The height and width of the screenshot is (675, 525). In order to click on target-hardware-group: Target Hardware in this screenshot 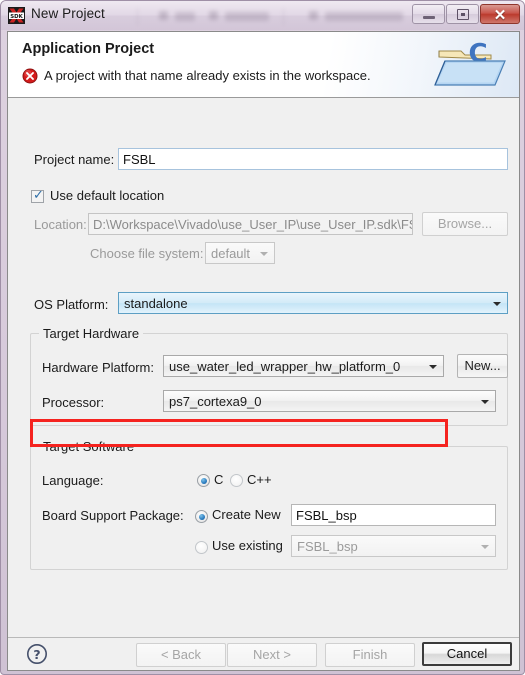, I will do `click(269, 376)`.